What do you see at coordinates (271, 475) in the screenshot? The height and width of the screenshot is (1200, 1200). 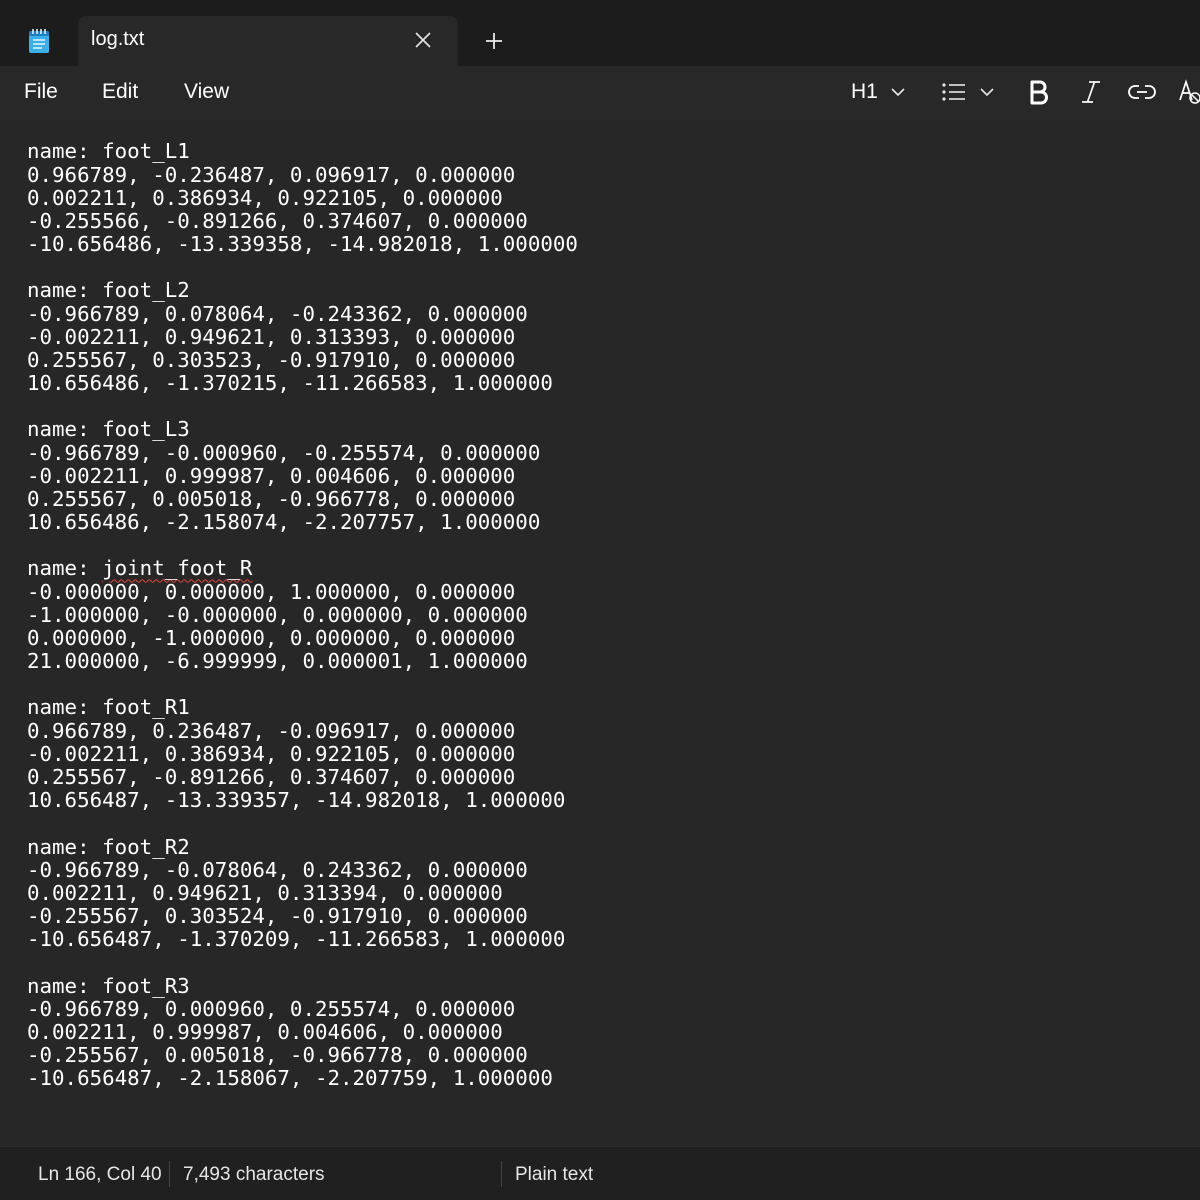 I see `text-line: -0.002211, 0.999987, 0.004606, 0.000000` at bounding box center [271, 475].